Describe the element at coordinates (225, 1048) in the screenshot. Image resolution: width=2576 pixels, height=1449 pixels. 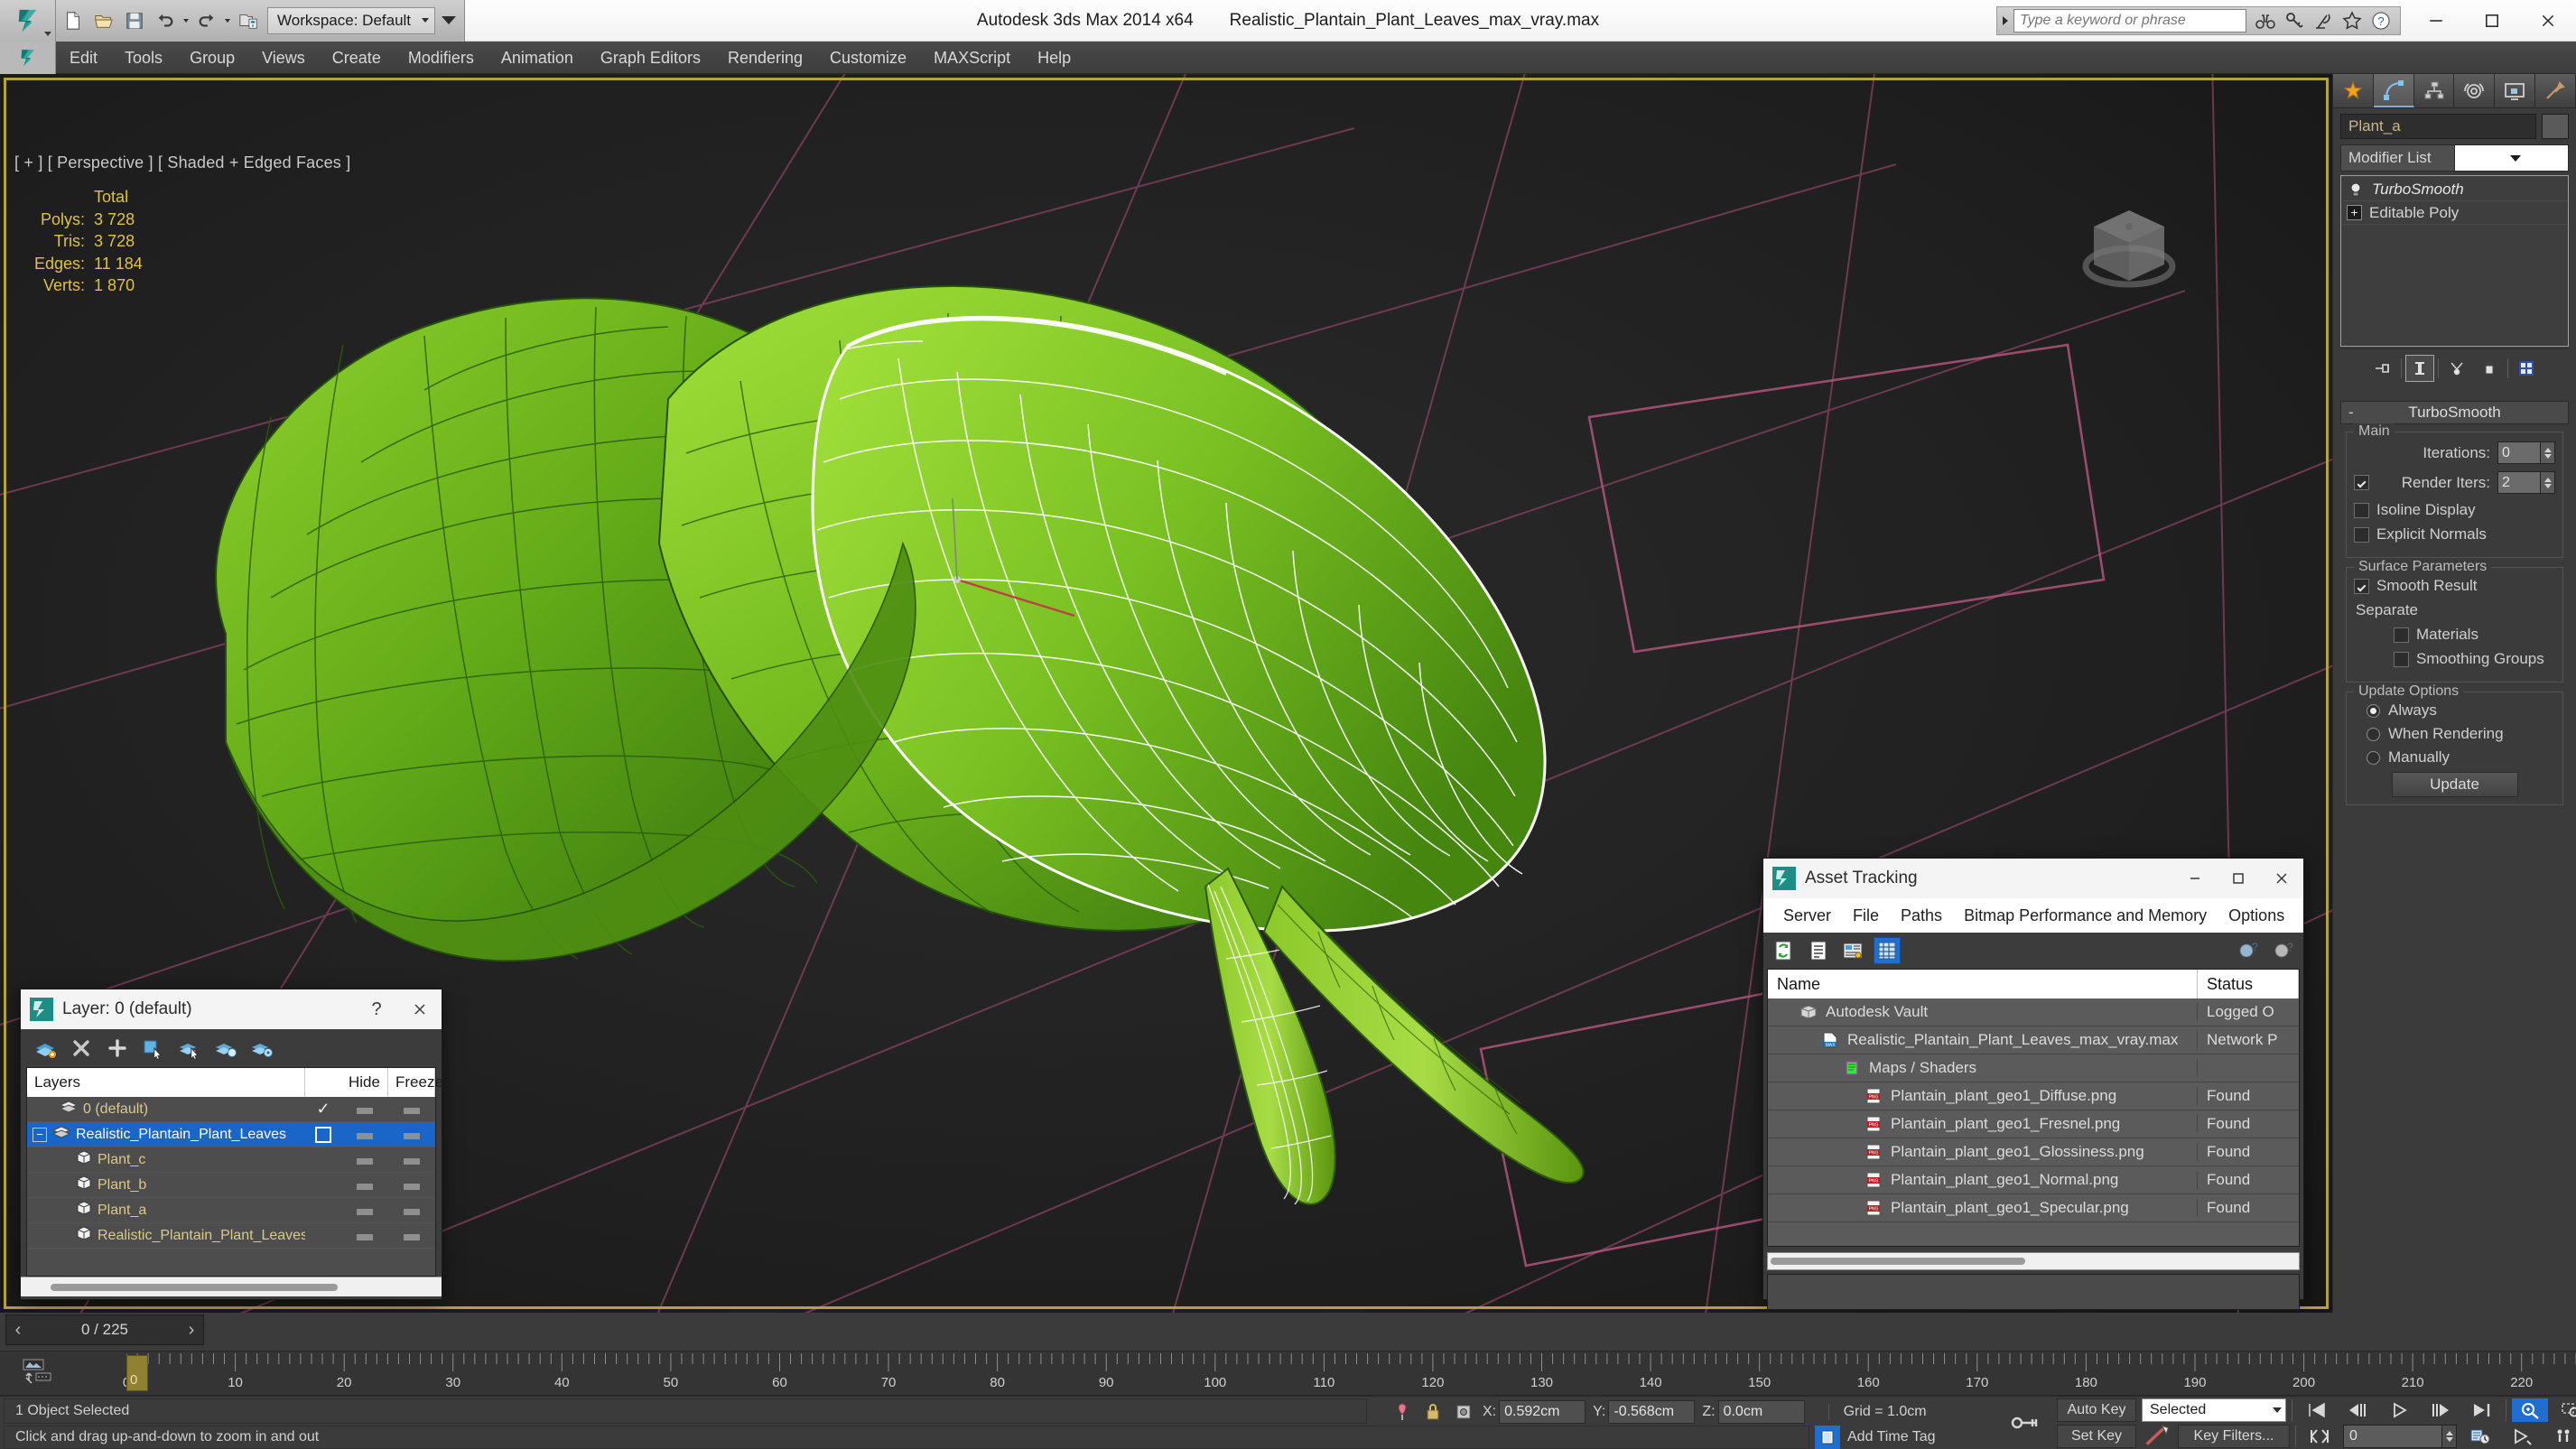
I see `highlight-selected-icon` at that location.